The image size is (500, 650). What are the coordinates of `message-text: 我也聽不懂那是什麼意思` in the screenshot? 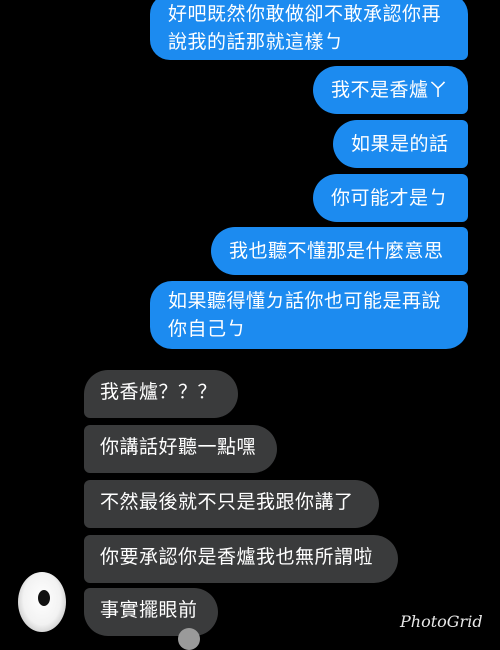 It's located at (336, 251).